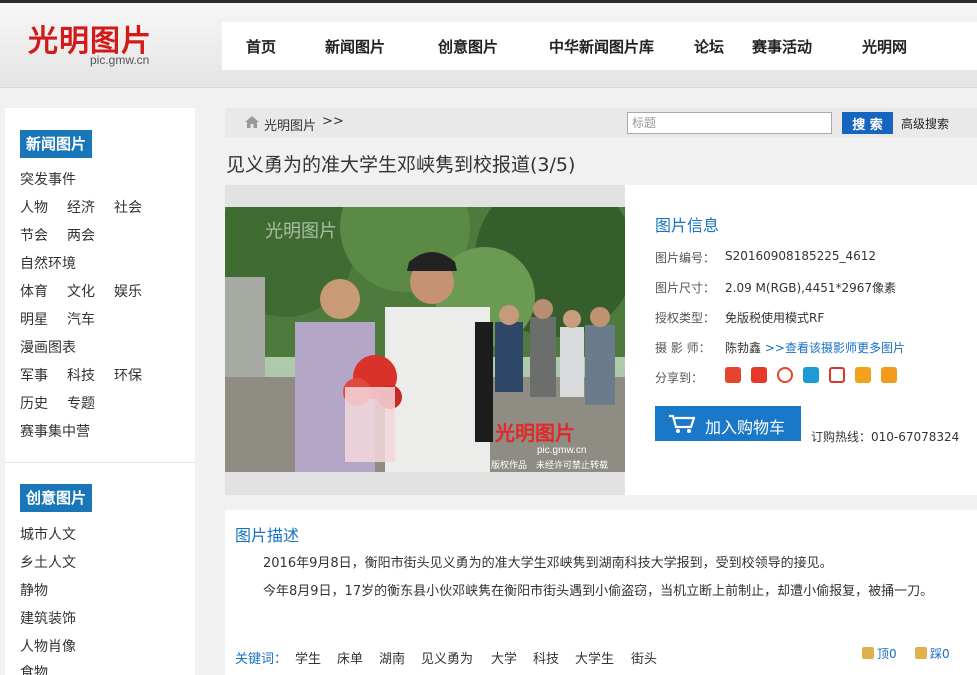 The image size is (977, 675). What do you see at coordinates (81, 291) in the screenshot?
I see `sidebar-item-culture: 文化` at bounding box center [81, 291].